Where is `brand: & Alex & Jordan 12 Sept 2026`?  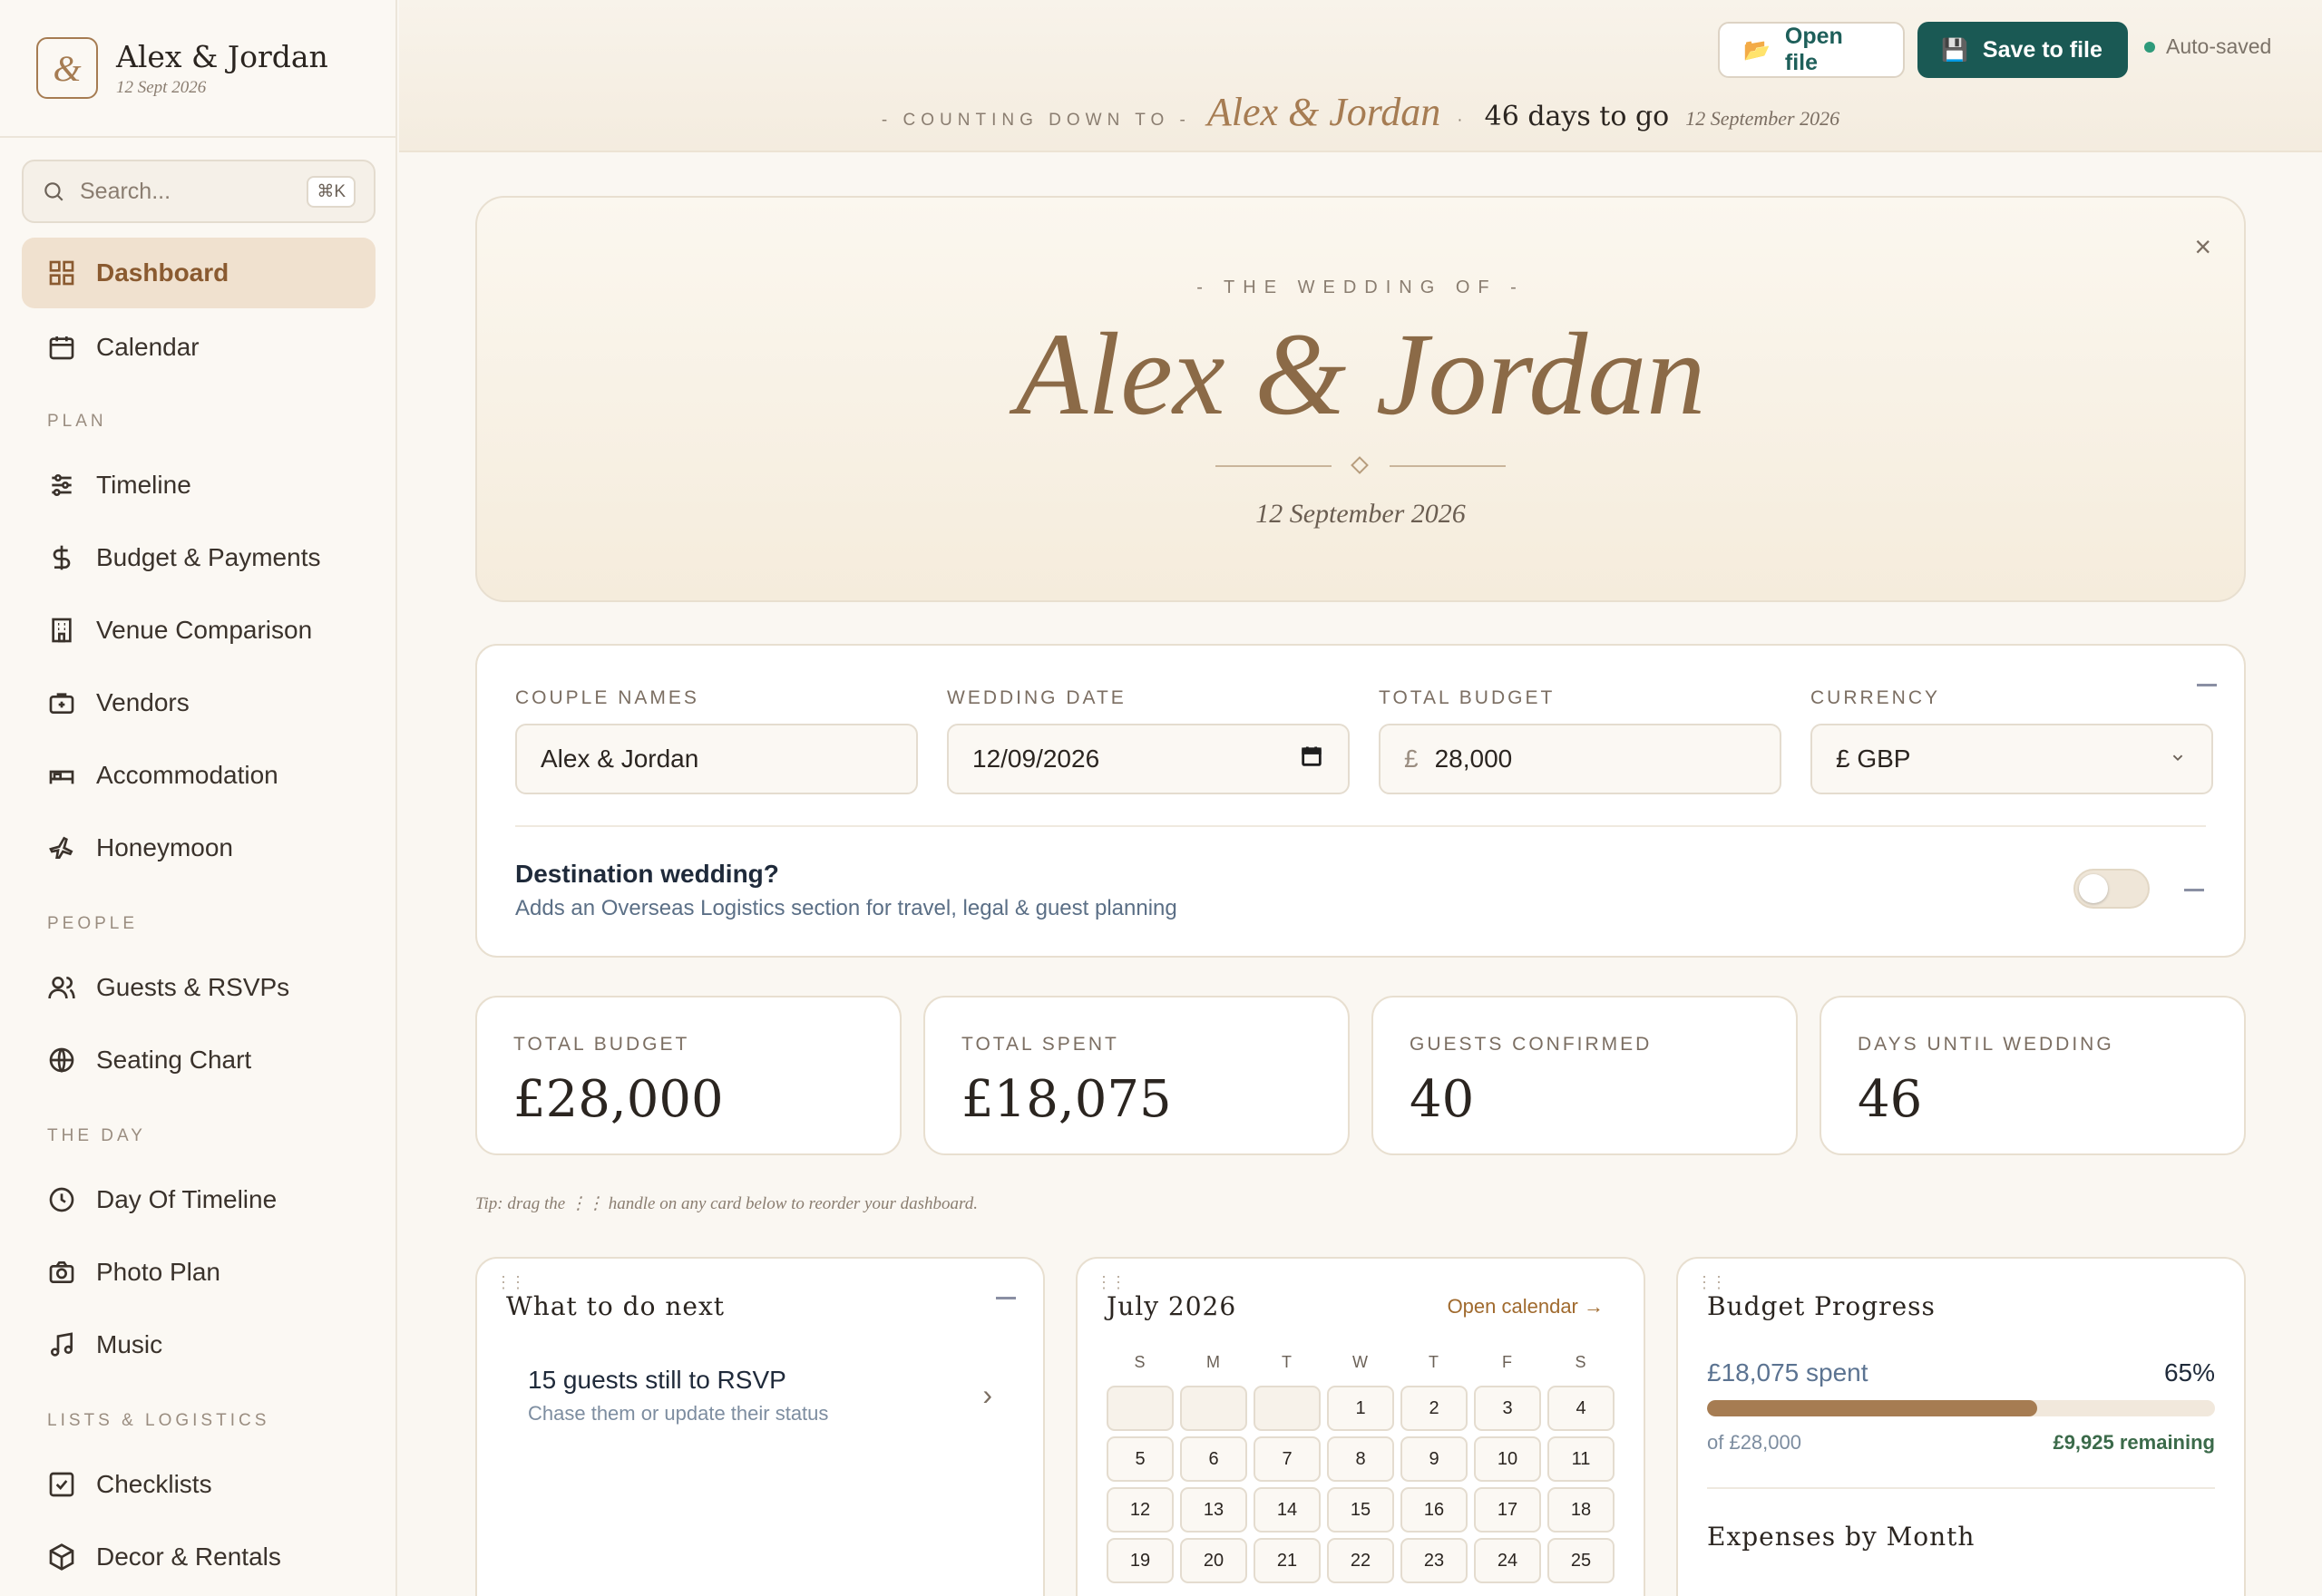
brand: & Alex & Jordan 12 Sept 2026 is located at coordinates (197, 69).